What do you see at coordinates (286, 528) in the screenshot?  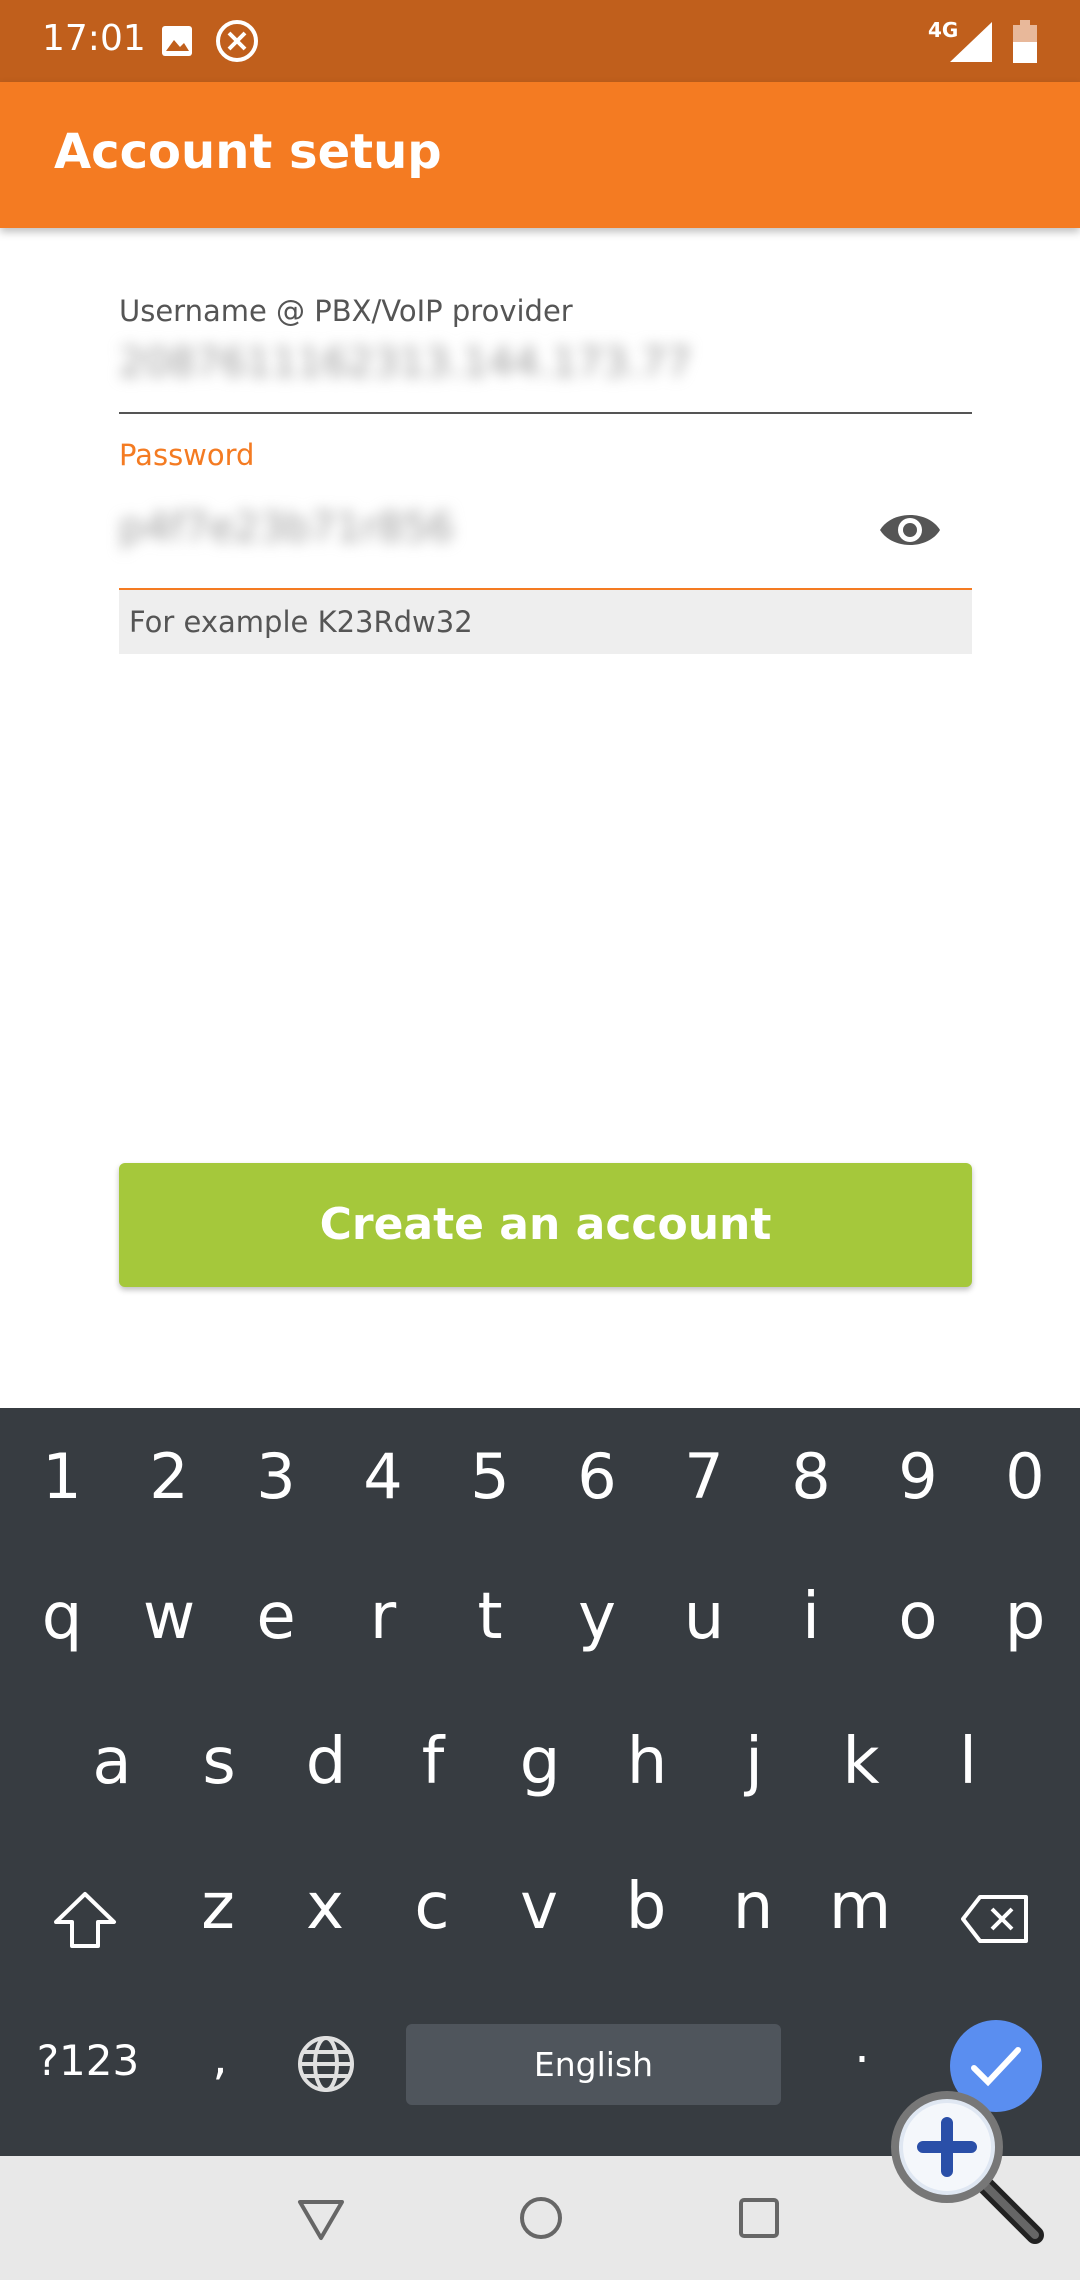 I see `password-input: p4f7e23b71r856` at bounding box center [286, 528].